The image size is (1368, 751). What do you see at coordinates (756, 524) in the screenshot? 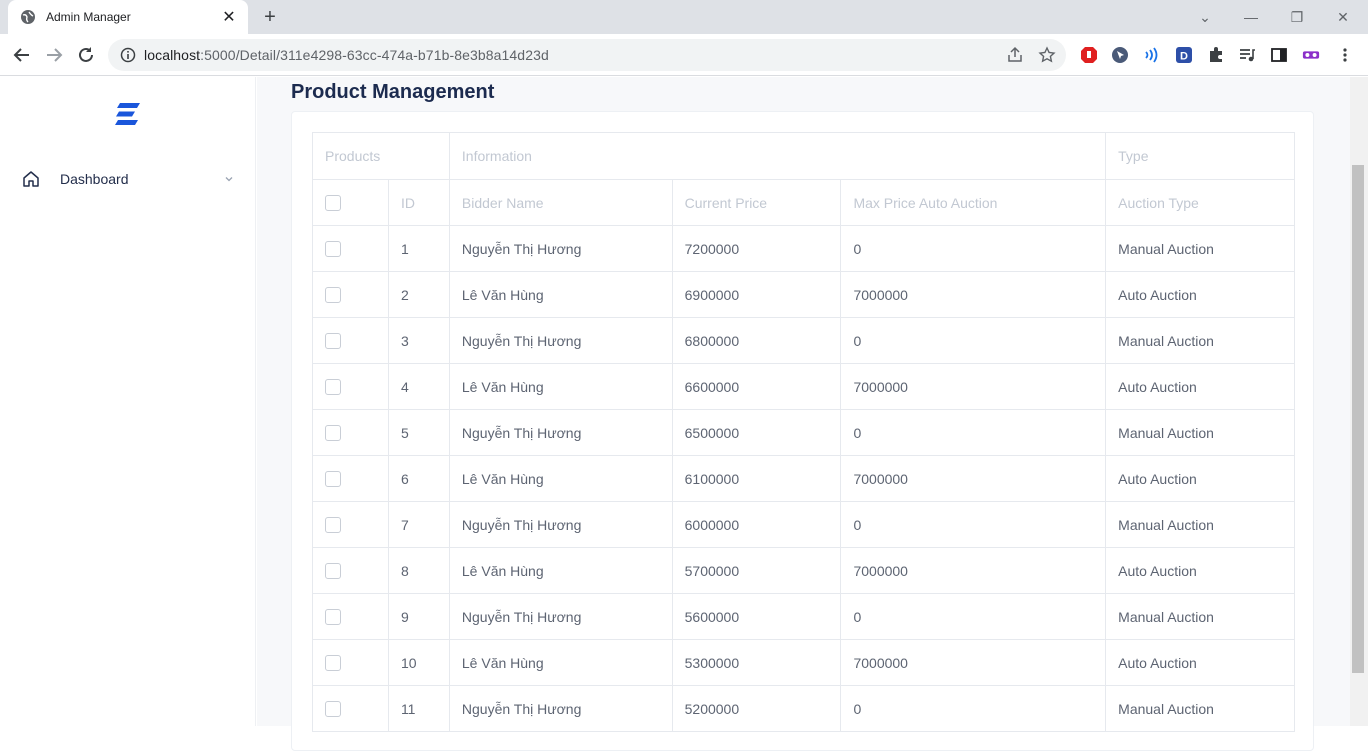
I see `cell-current-price: 6000000` at bounding box center [756, 524].